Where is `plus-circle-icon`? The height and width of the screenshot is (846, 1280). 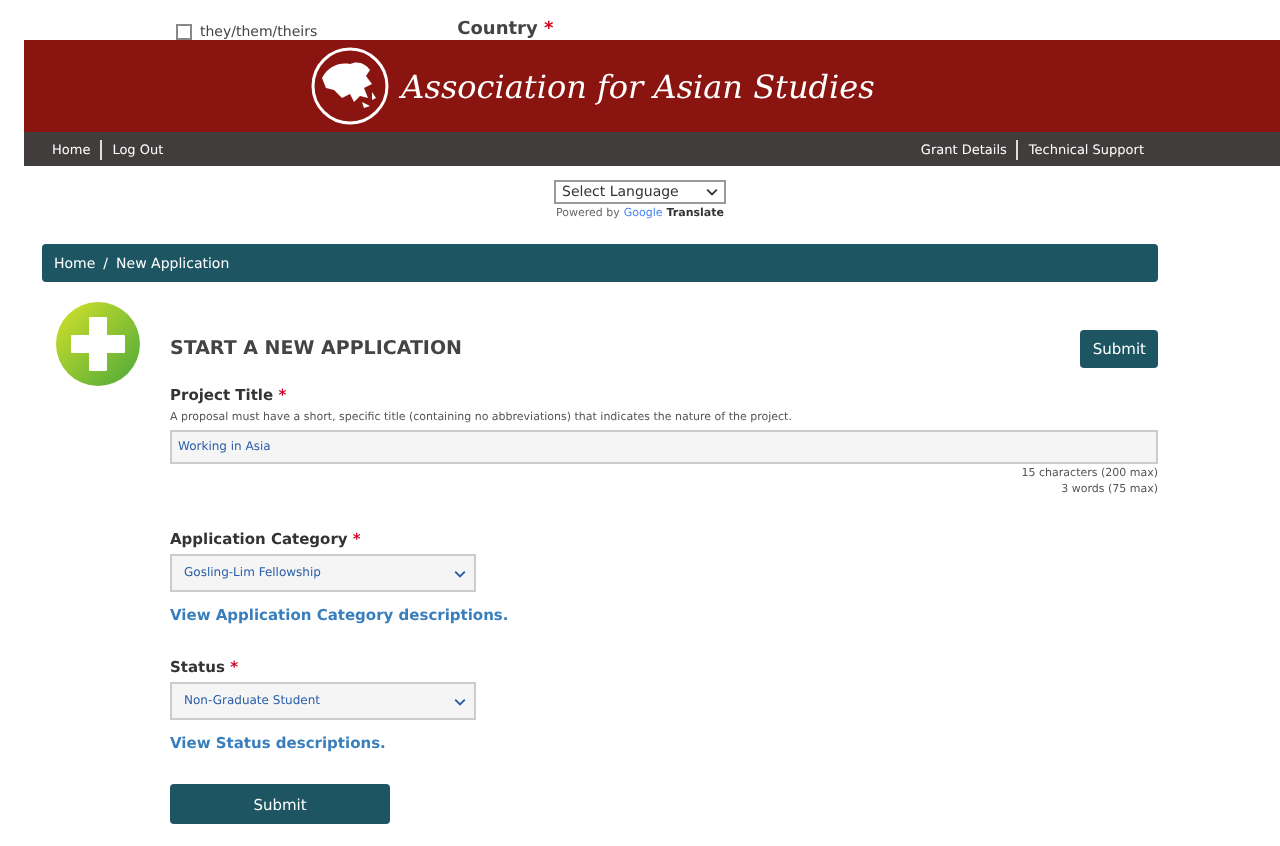
plus-circle-icon is located at coordinates (98, 344).